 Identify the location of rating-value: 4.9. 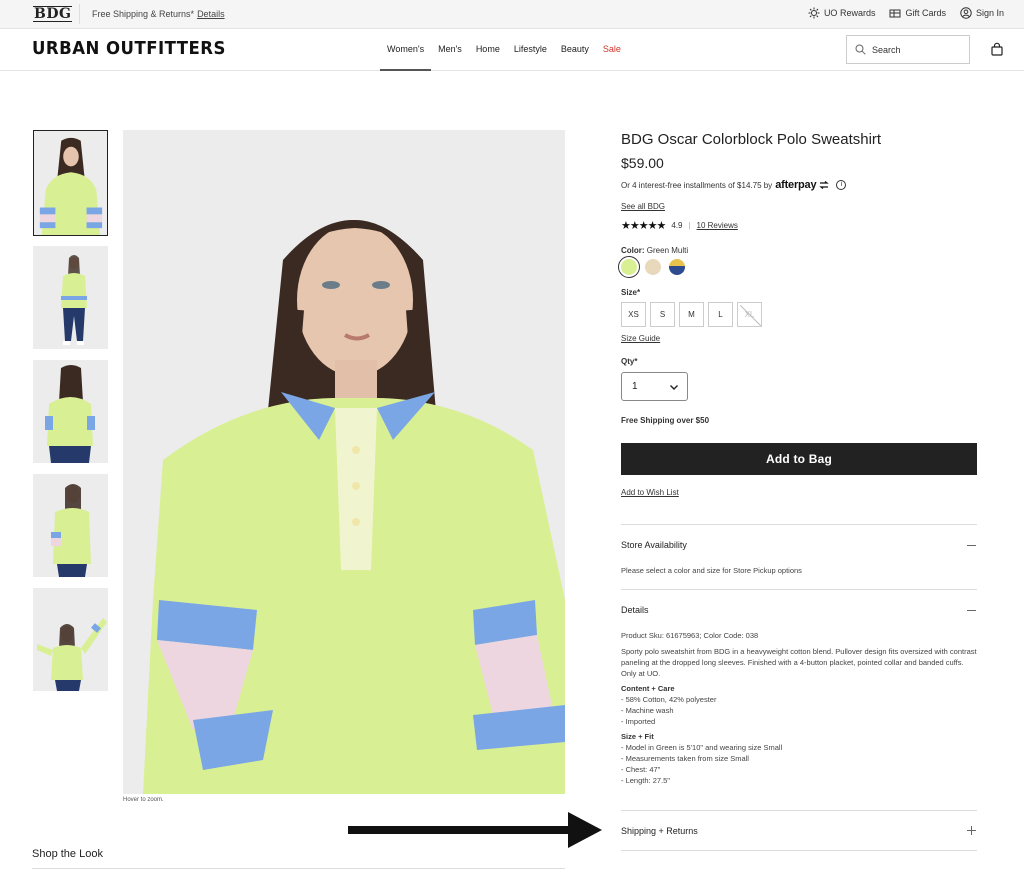
(677, 225).